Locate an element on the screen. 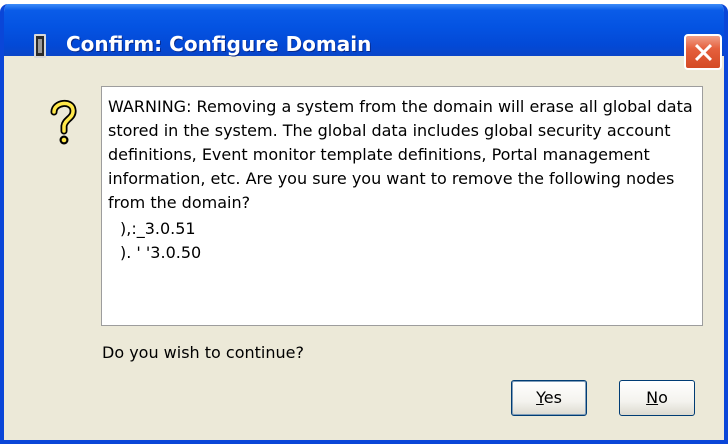 The image size is (728, 444). list-item: ). ' '3.0.50 is located at coordinates (161, 252).